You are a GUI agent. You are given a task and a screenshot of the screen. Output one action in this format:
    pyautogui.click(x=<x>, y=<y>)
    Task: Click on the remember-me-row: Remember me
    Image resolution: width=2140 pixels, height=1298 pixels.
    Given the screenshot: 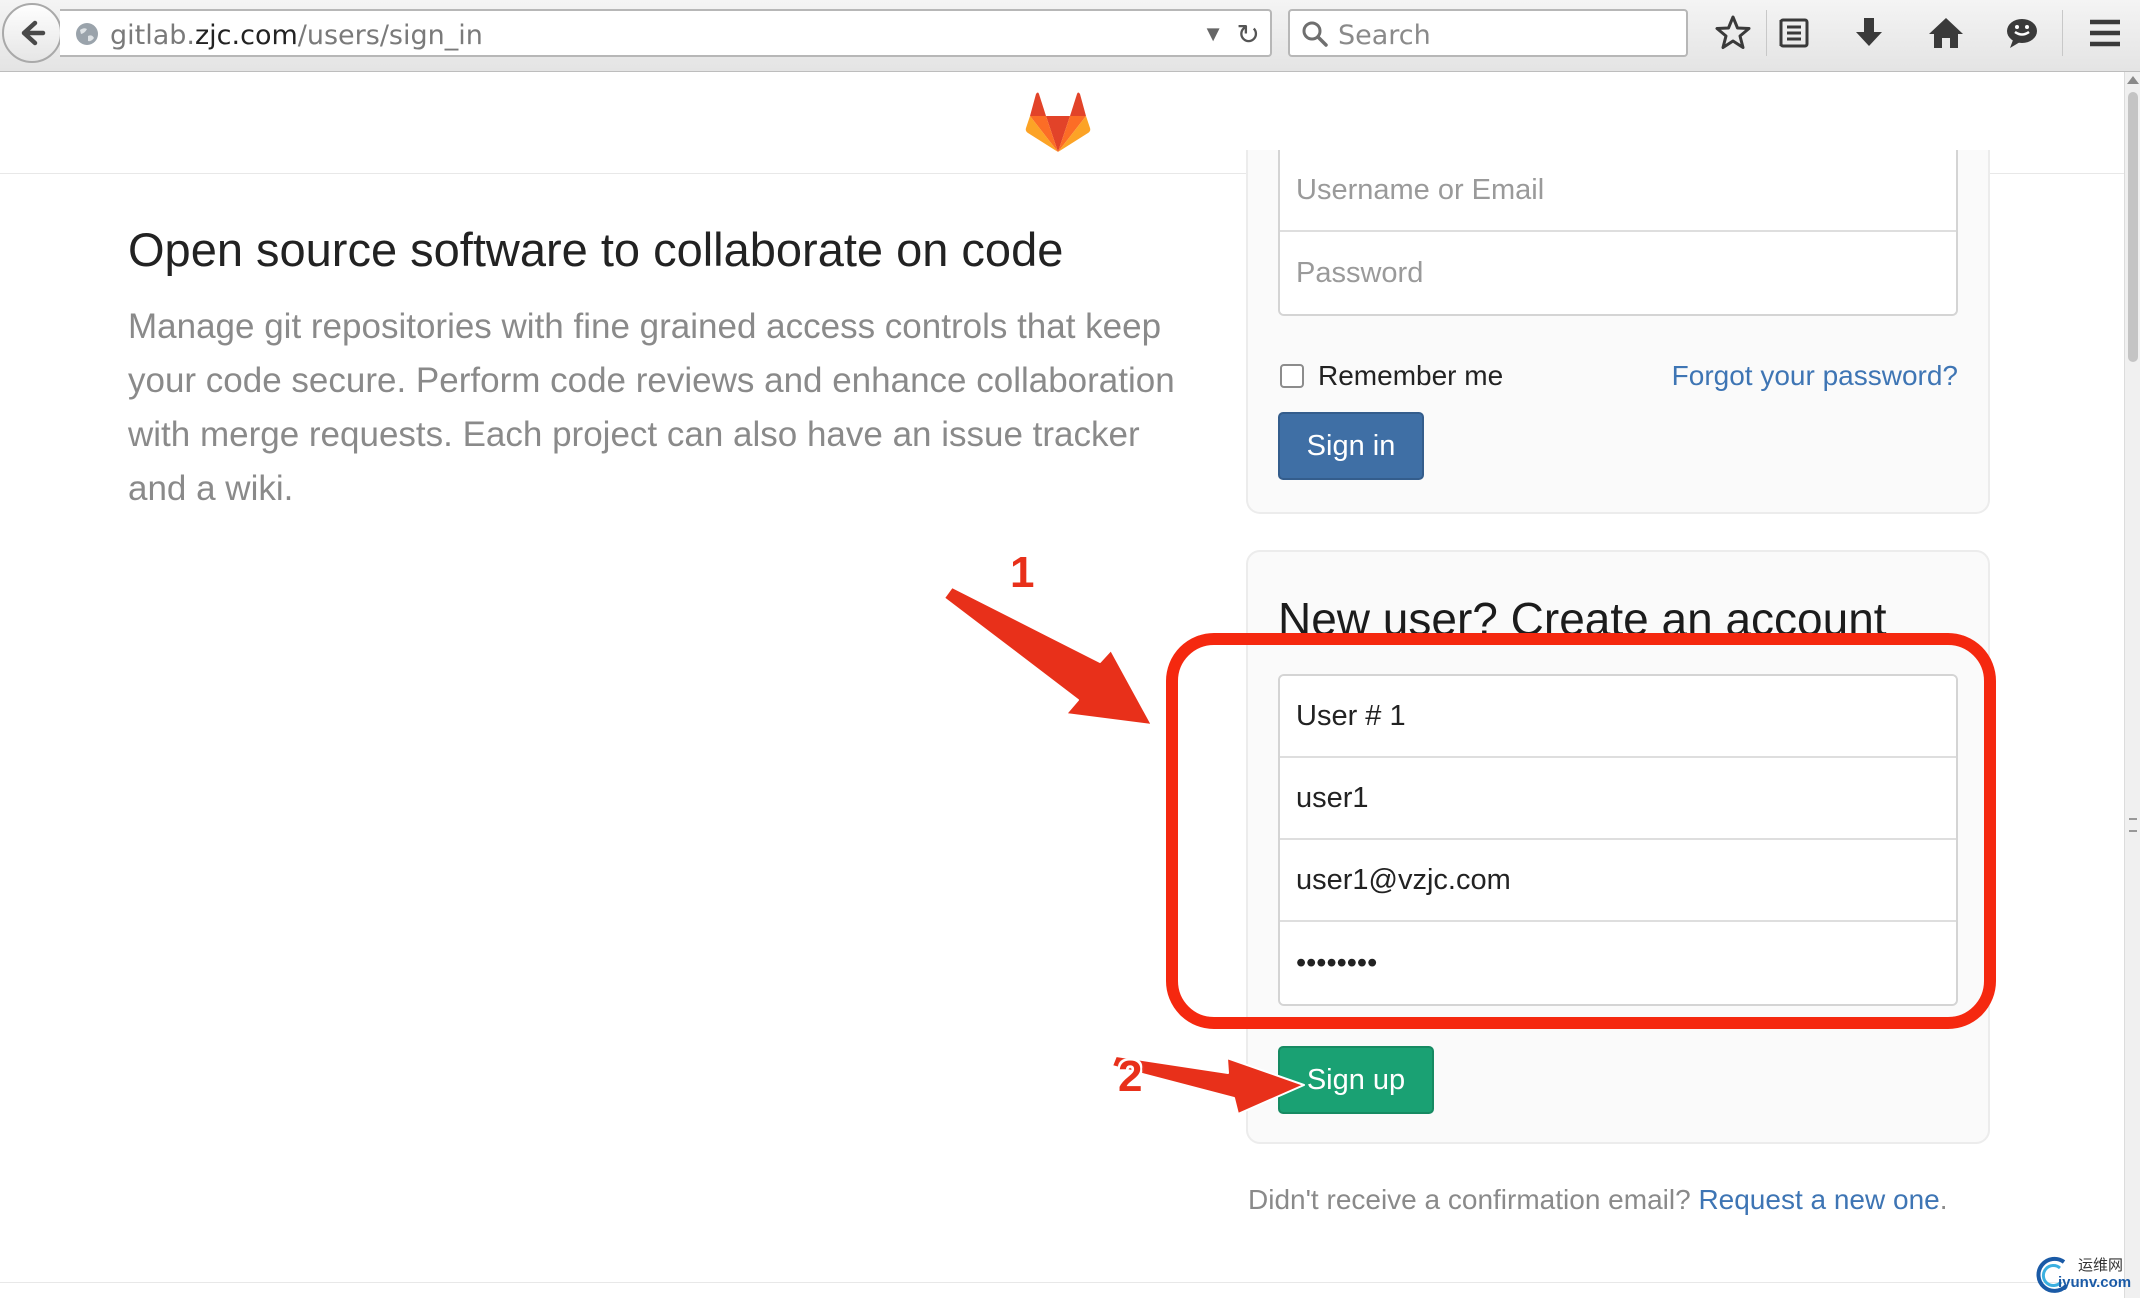 What is the action you would take?
    pyautogui.click(x=1391, y=376)
    